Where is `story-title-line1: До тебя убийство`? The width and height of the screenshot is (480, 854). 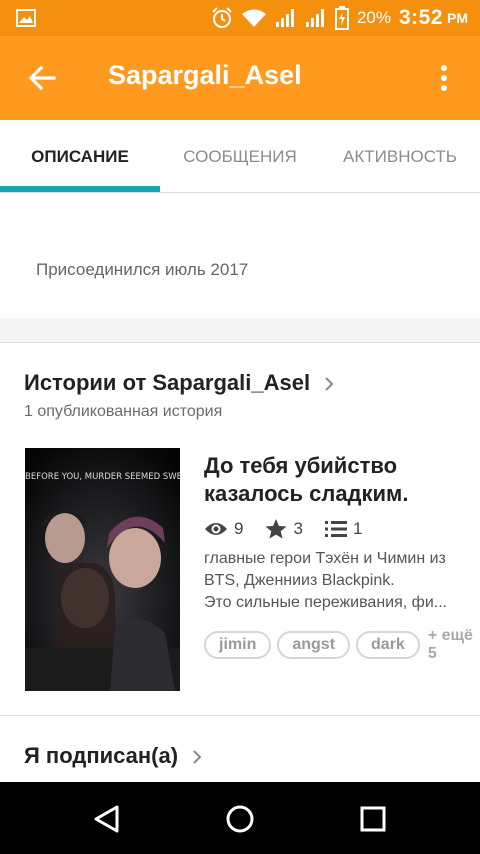 story-title-line1: До тебя убийство is located at coordinates (301, 465).